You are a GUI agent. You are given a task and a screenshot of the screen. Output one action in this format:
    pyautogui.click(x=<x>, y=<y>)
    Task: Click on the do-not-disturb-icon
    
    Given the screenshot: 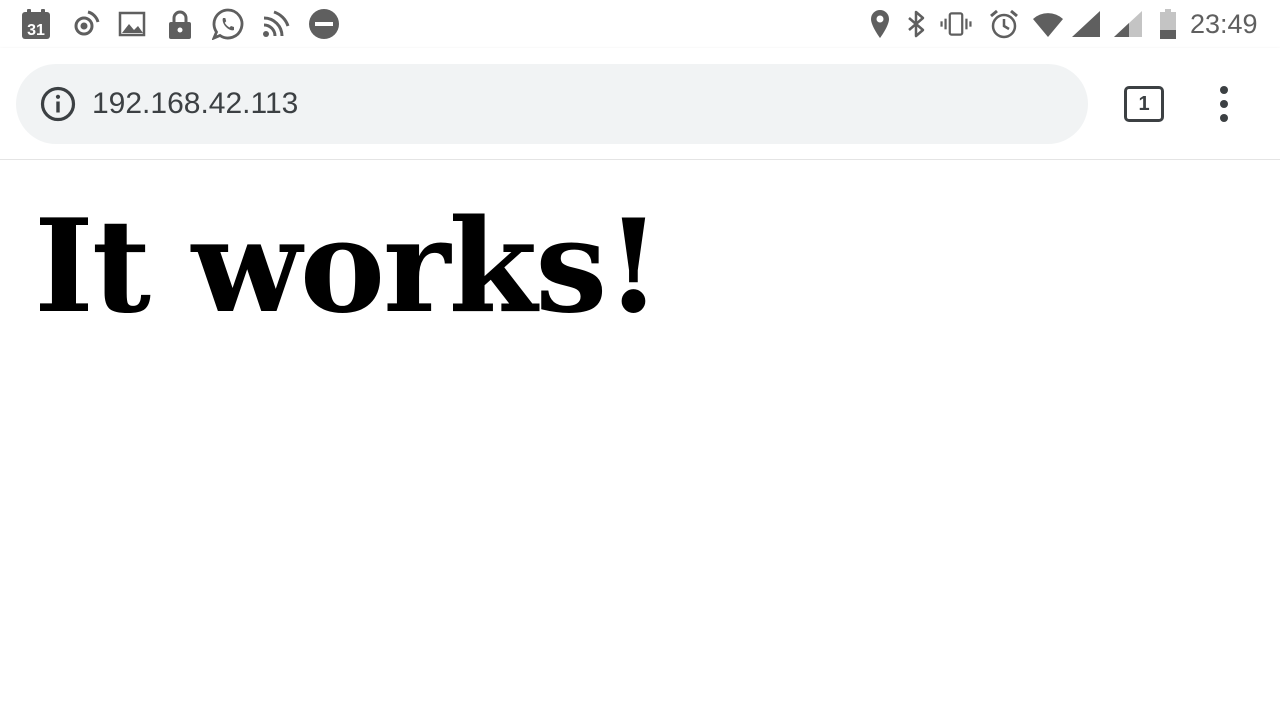 What is the action you would take?
    pyautogui.click(x=324, y=24)
    